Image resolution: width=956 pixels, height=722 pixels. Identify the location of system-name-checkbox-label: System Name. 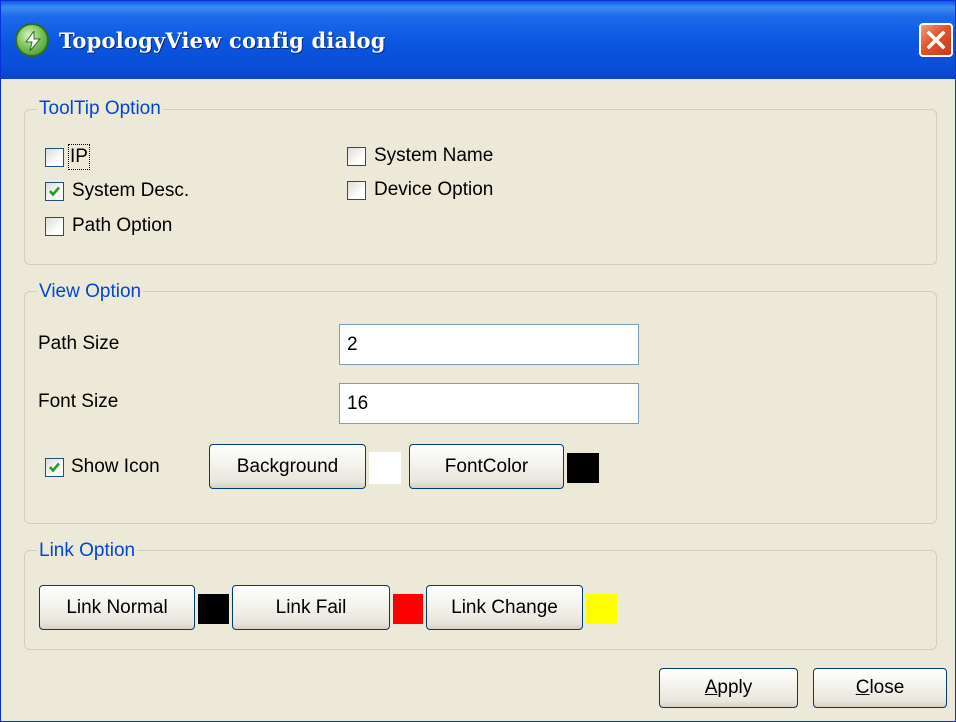
(434, 155).